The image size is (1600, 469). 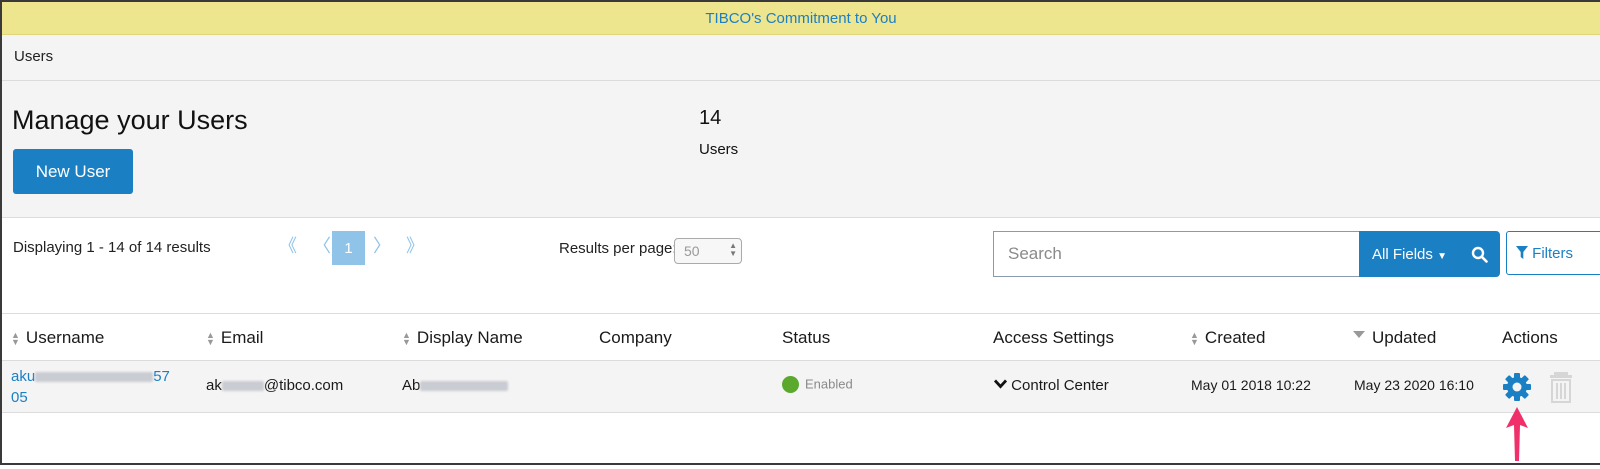 I want to click on last-page-button: 》, so click(x=415, y=245).